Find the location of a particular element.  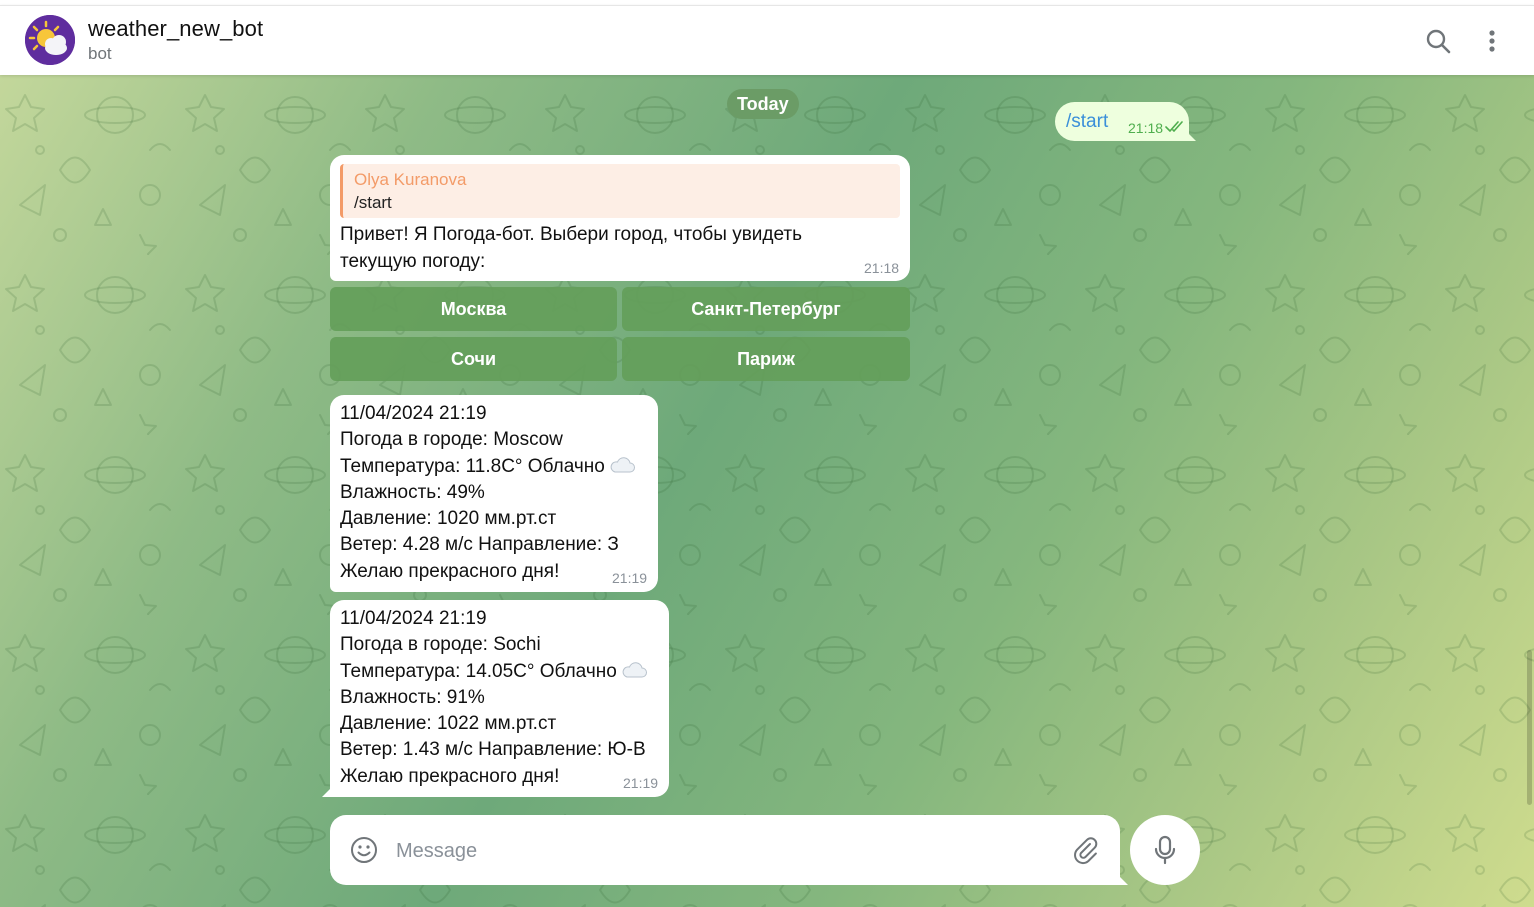

message-text-line: Давление: 1022 мм.рт.ст is located at coordinates (448, 723).